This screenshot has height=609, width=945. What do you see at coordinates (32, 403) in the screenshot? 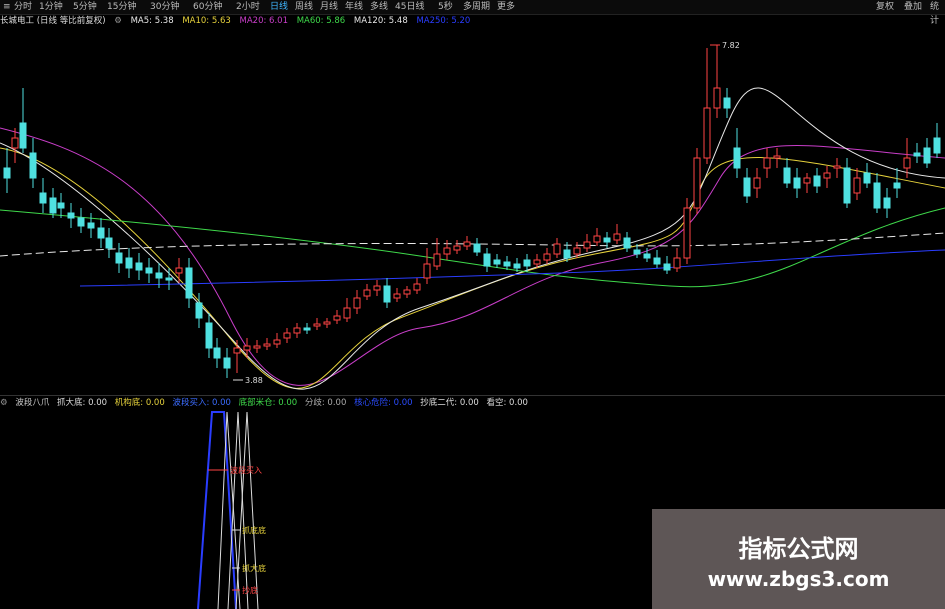
I see `indicator-name: 波段八爪` at bounding box center [32, 403].